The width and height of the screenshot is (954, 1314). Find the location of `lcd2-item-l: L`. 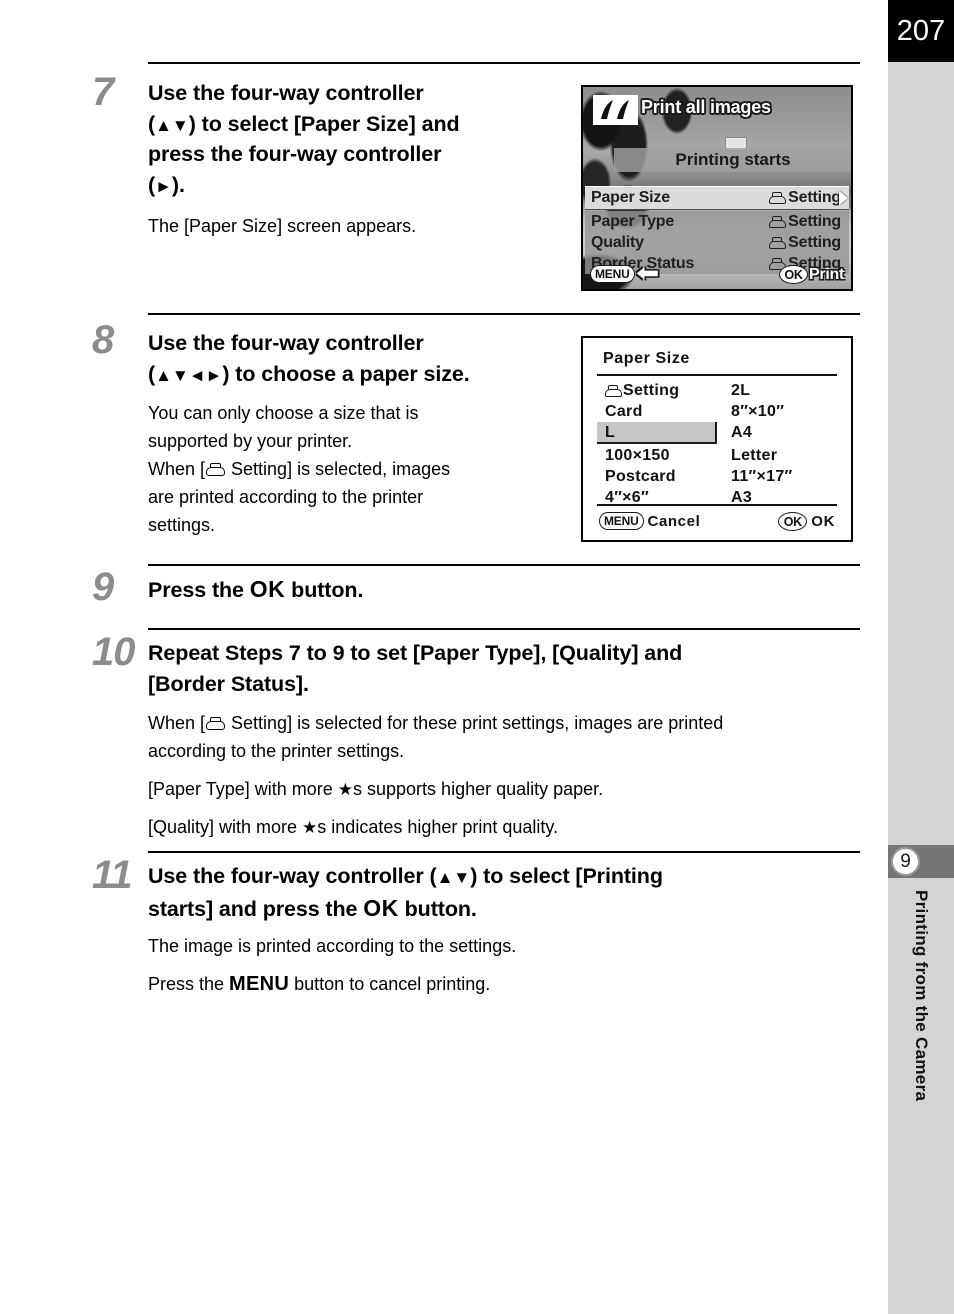

lcd2-item-l: L is located at coordinates (610, 432).